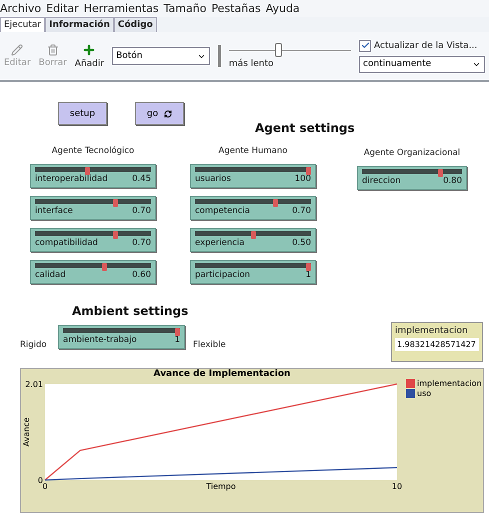 Image resolution: width=489 pixels, height=519 pixels. Describe the element at coordinates (290, 50) in the screenshot. I see `speed-slider` at that location.